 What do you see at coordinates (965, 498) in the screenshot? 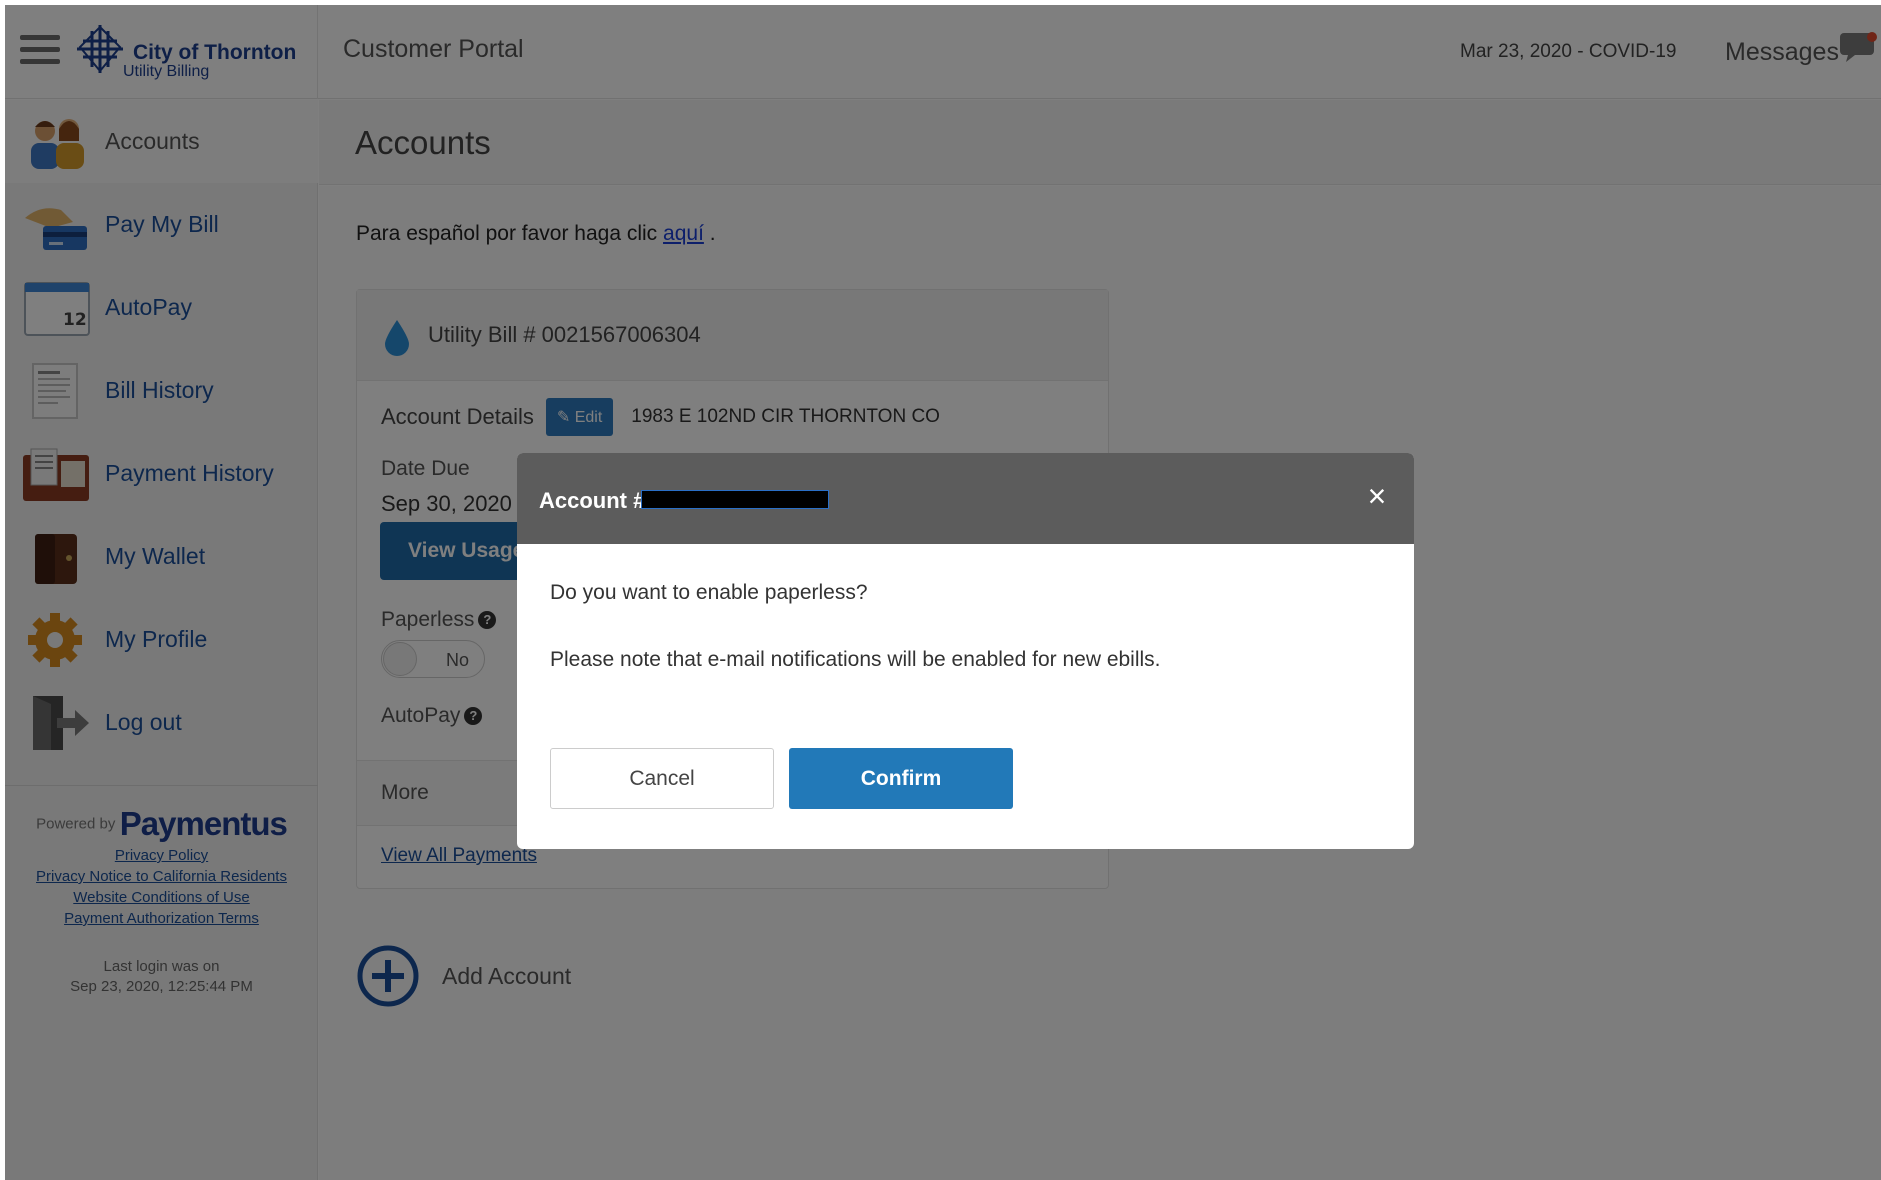
I see `dialog-header: Account # ×` at bounding box center [965, 498].